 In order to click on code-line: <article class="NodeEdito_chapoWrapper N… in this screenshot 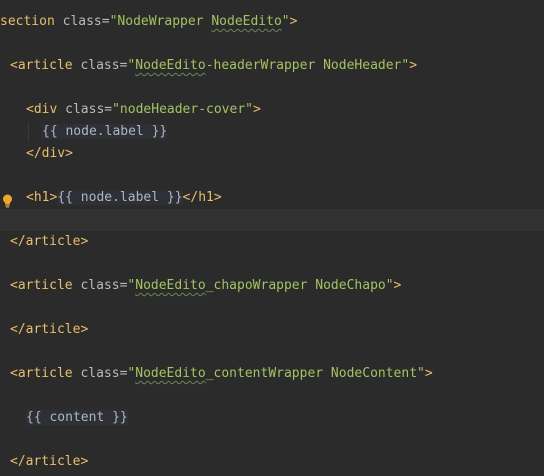, I will do `click(272, 286)`.